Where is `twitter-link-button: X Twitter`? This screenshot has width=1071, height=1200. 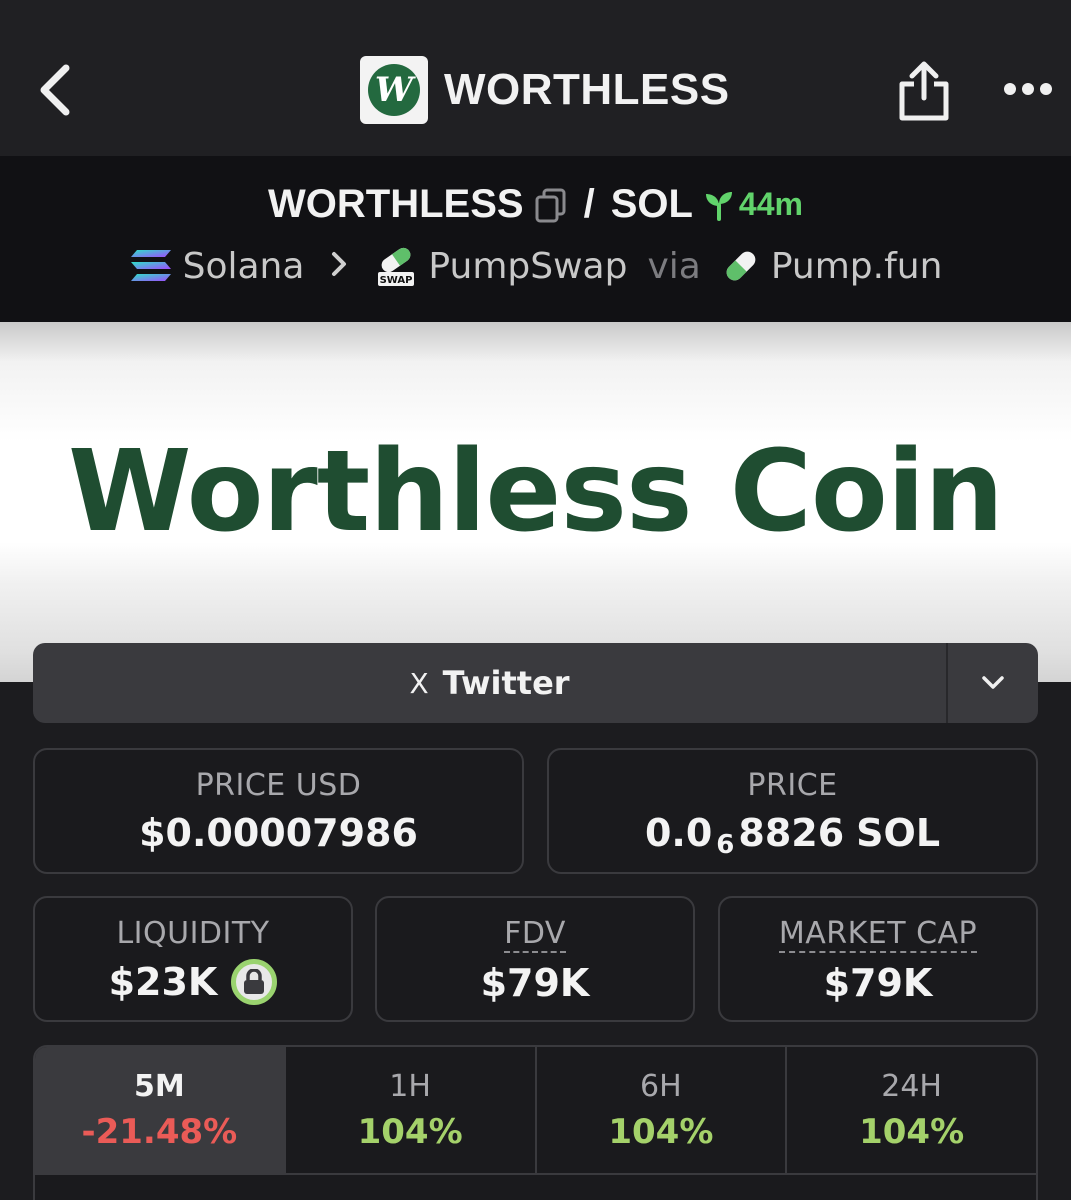
twitter-link-button: X Twitter is located at coordinates (489, 683).